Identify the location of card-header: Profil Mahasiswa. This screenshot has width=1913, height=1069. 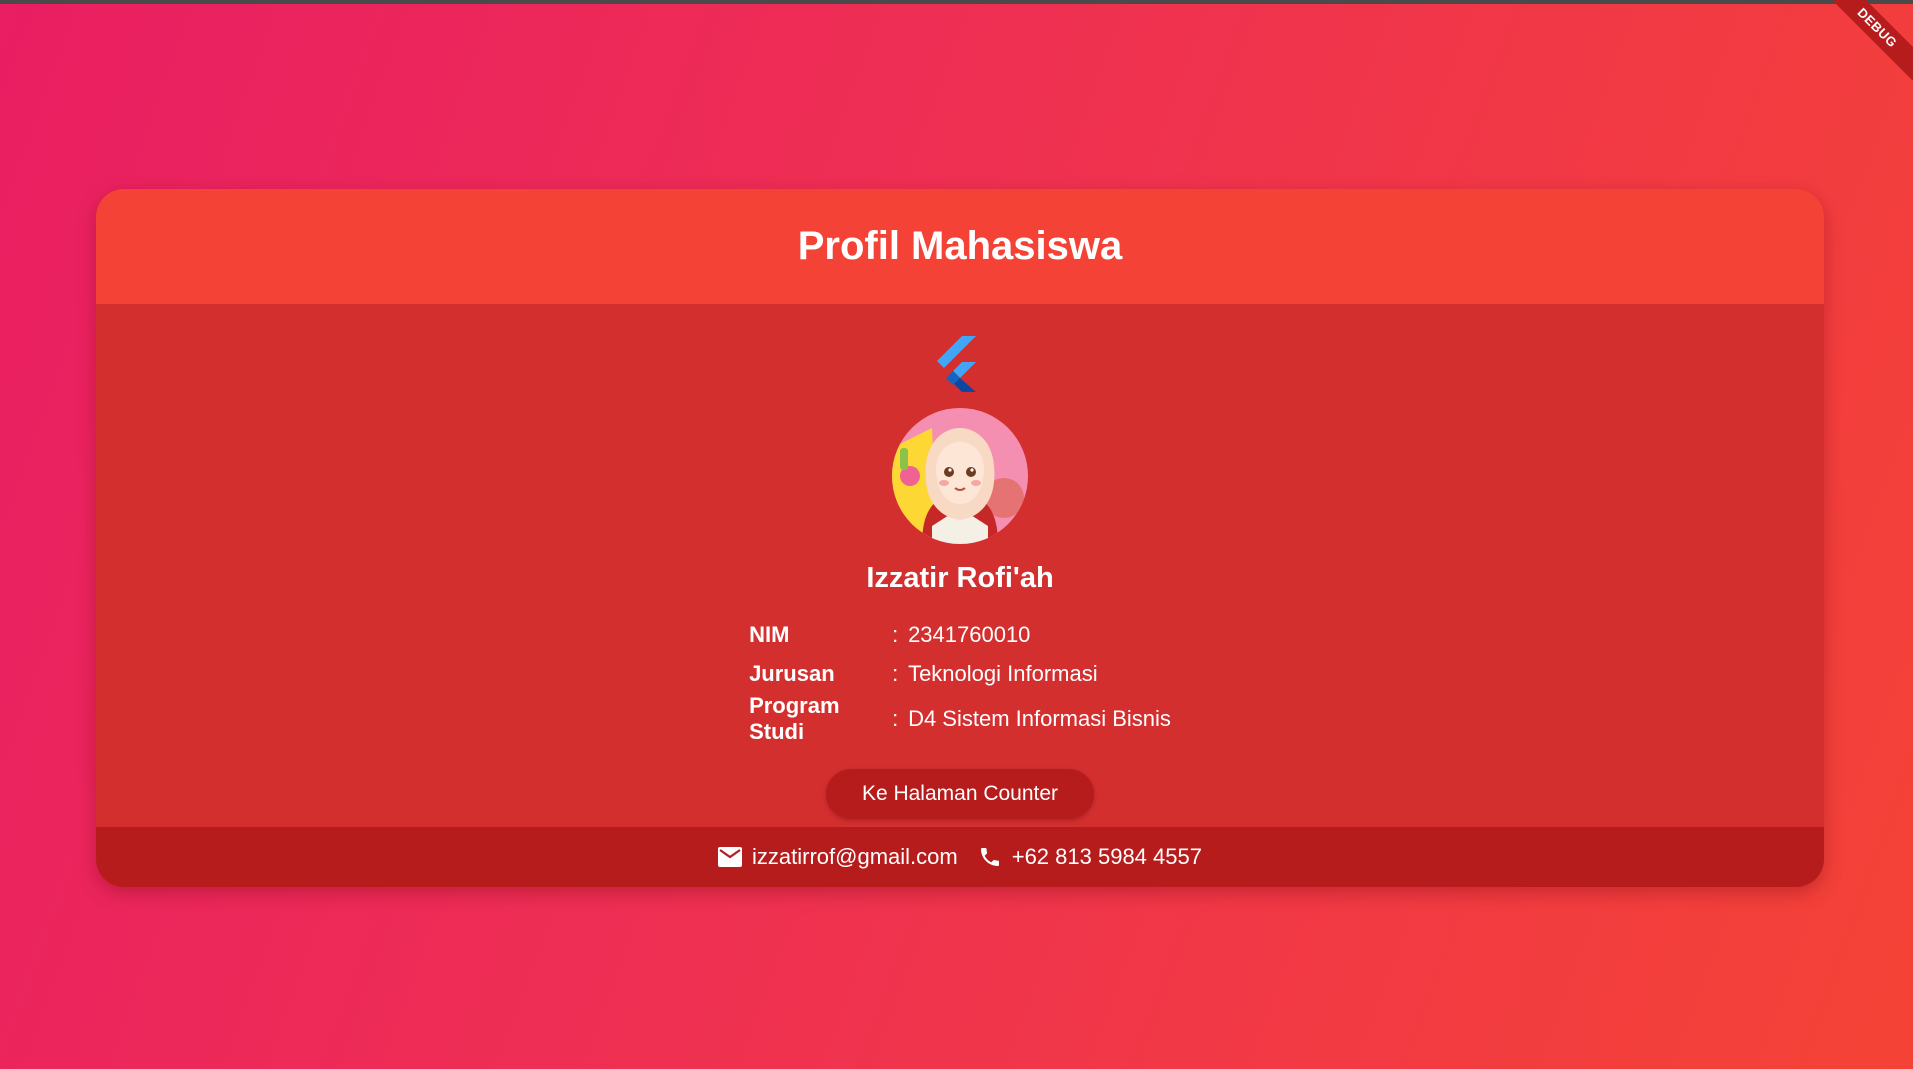
(960, 246).